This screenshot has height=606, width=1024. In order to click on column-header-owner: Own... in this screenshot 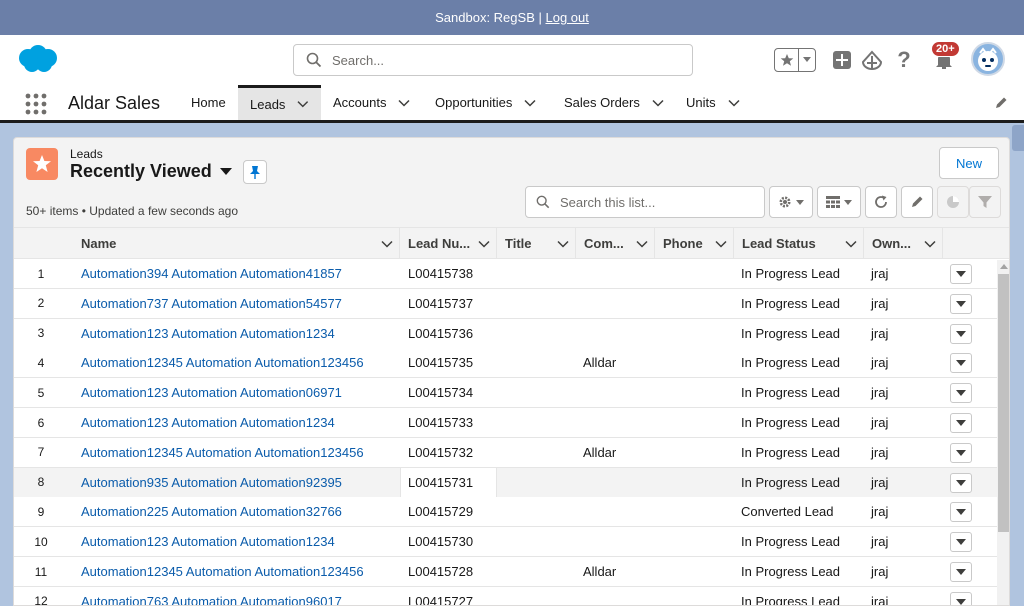, I will do `click(903, 243)`.